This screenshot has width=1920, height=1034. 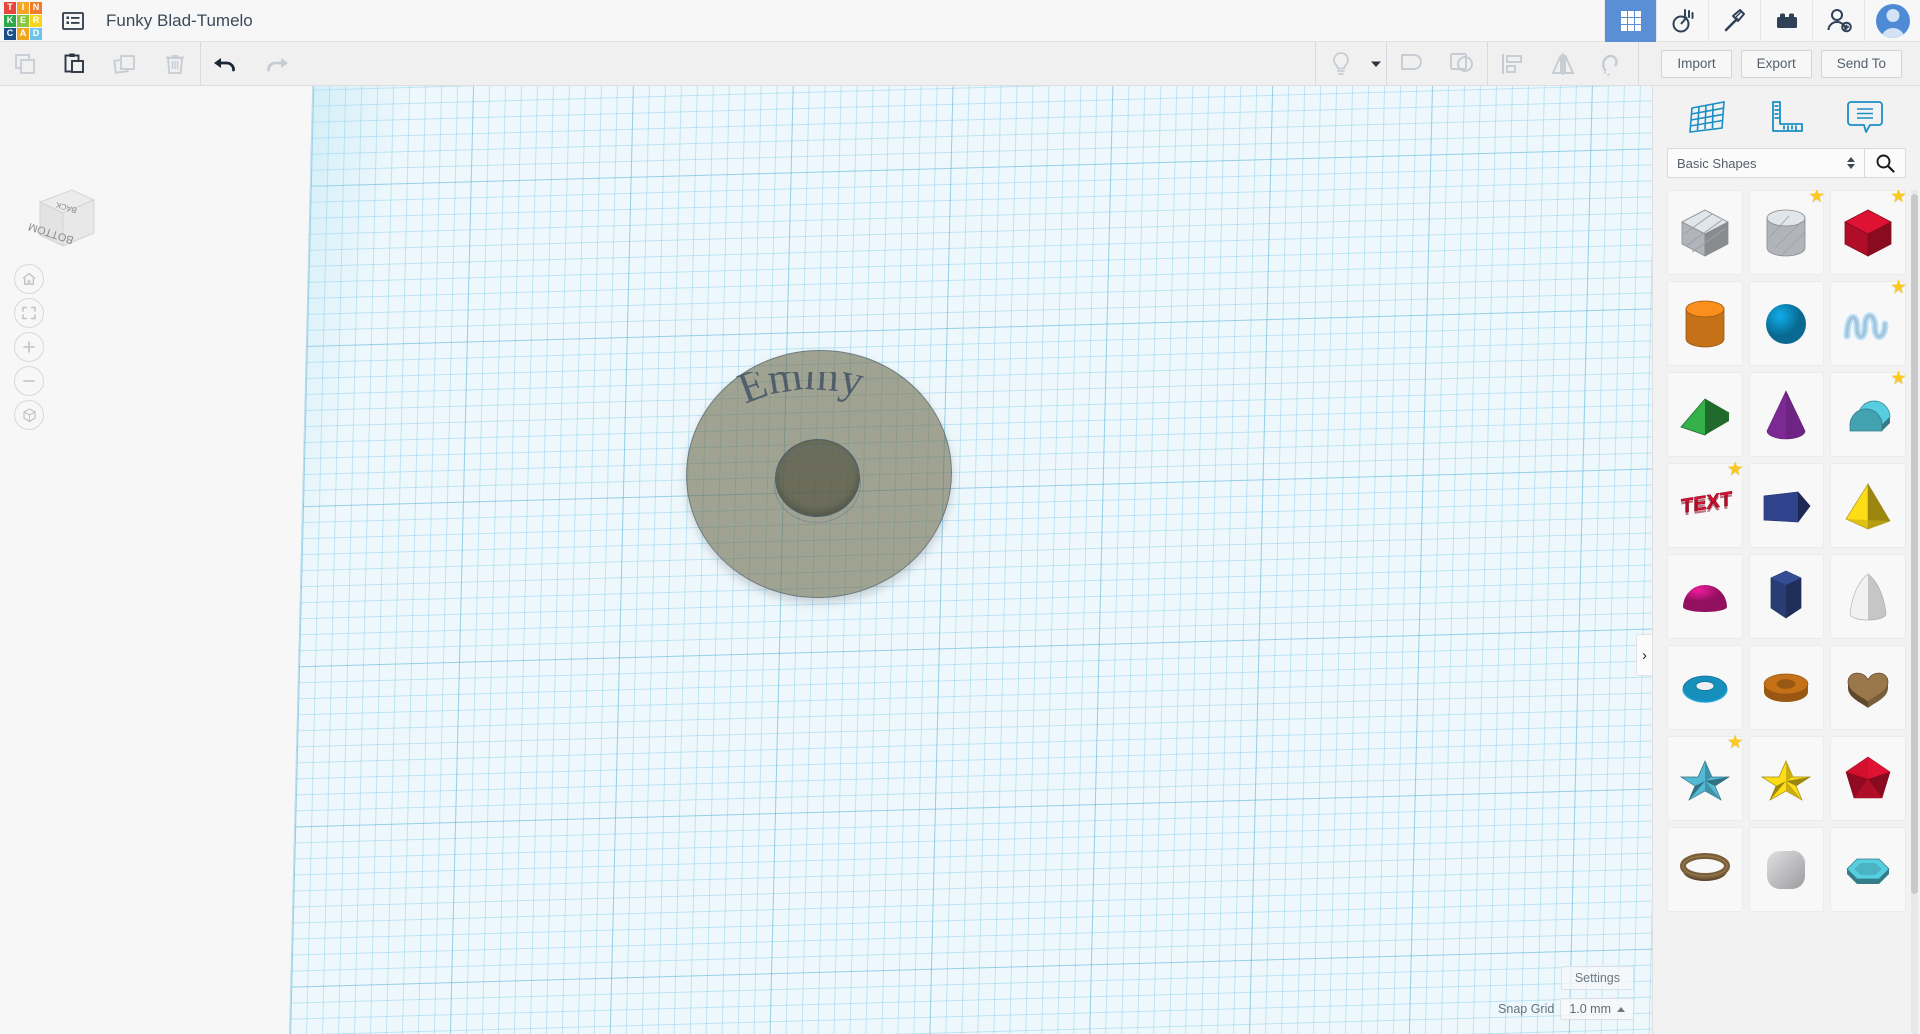 I want to click on shape-polyhedron, so click(x=1868, y=778).